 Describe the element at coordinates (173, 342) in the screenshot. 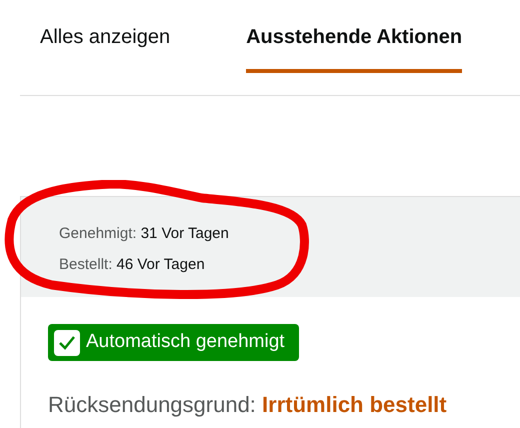

I see `status-badge: Automatisch genehmigt` at that location.